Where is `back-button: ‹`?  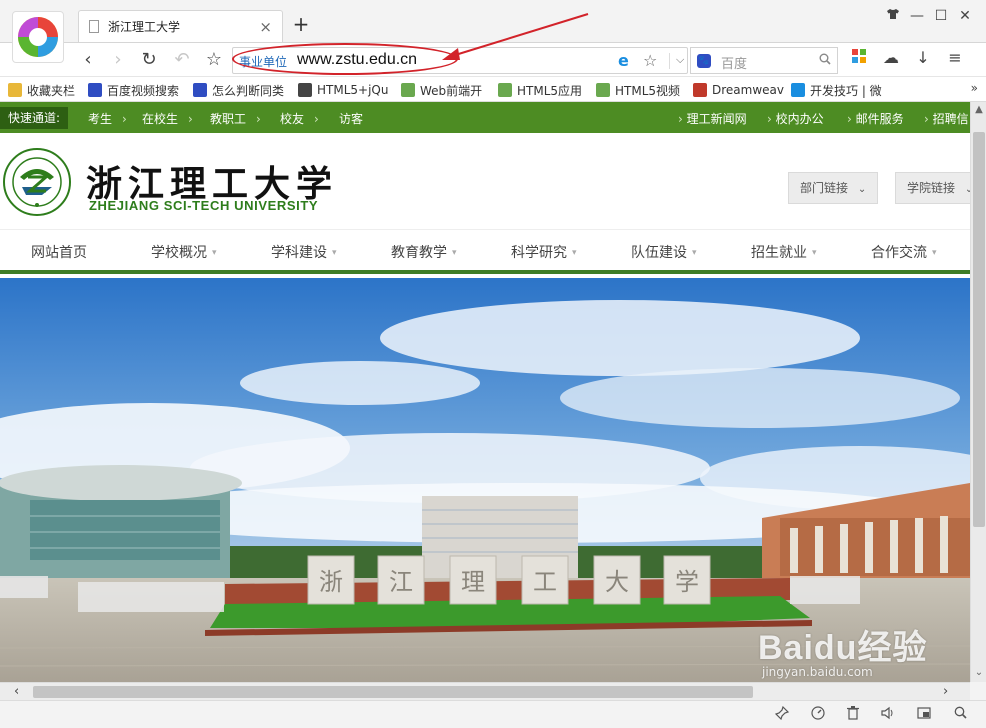 back-button: ‹ is located at coordinates (88, 60).